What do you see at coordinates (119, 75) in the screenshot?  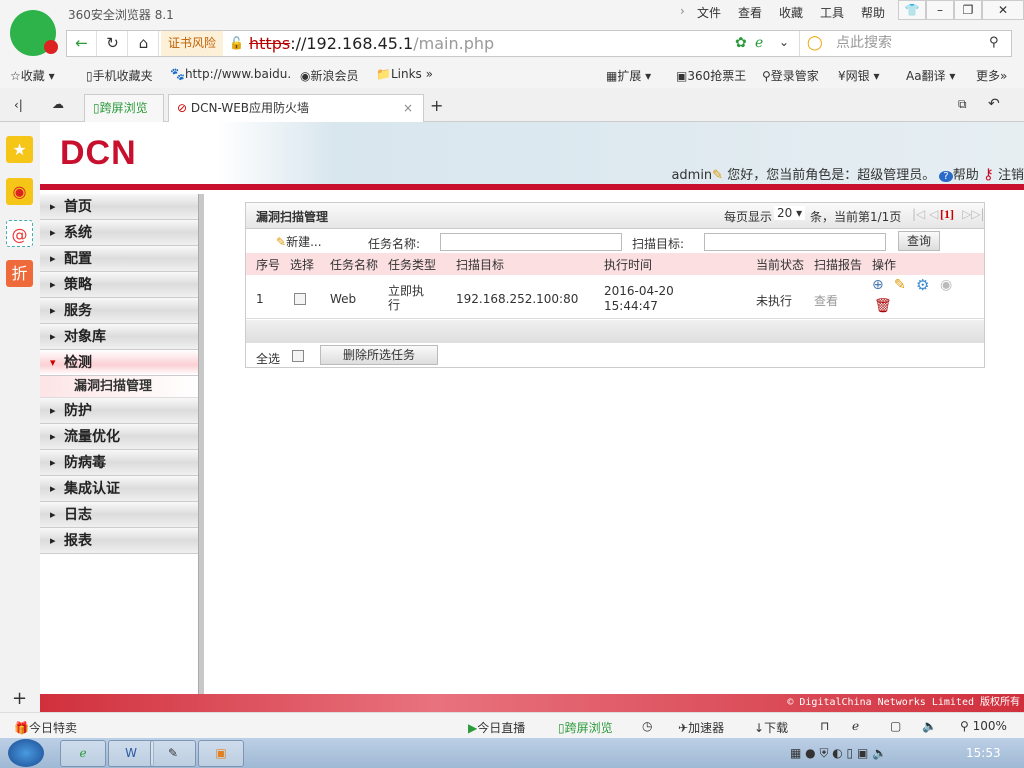 I see `bookmark-mobile: ▯手机收藏夹` at bounding box center [119, 75].